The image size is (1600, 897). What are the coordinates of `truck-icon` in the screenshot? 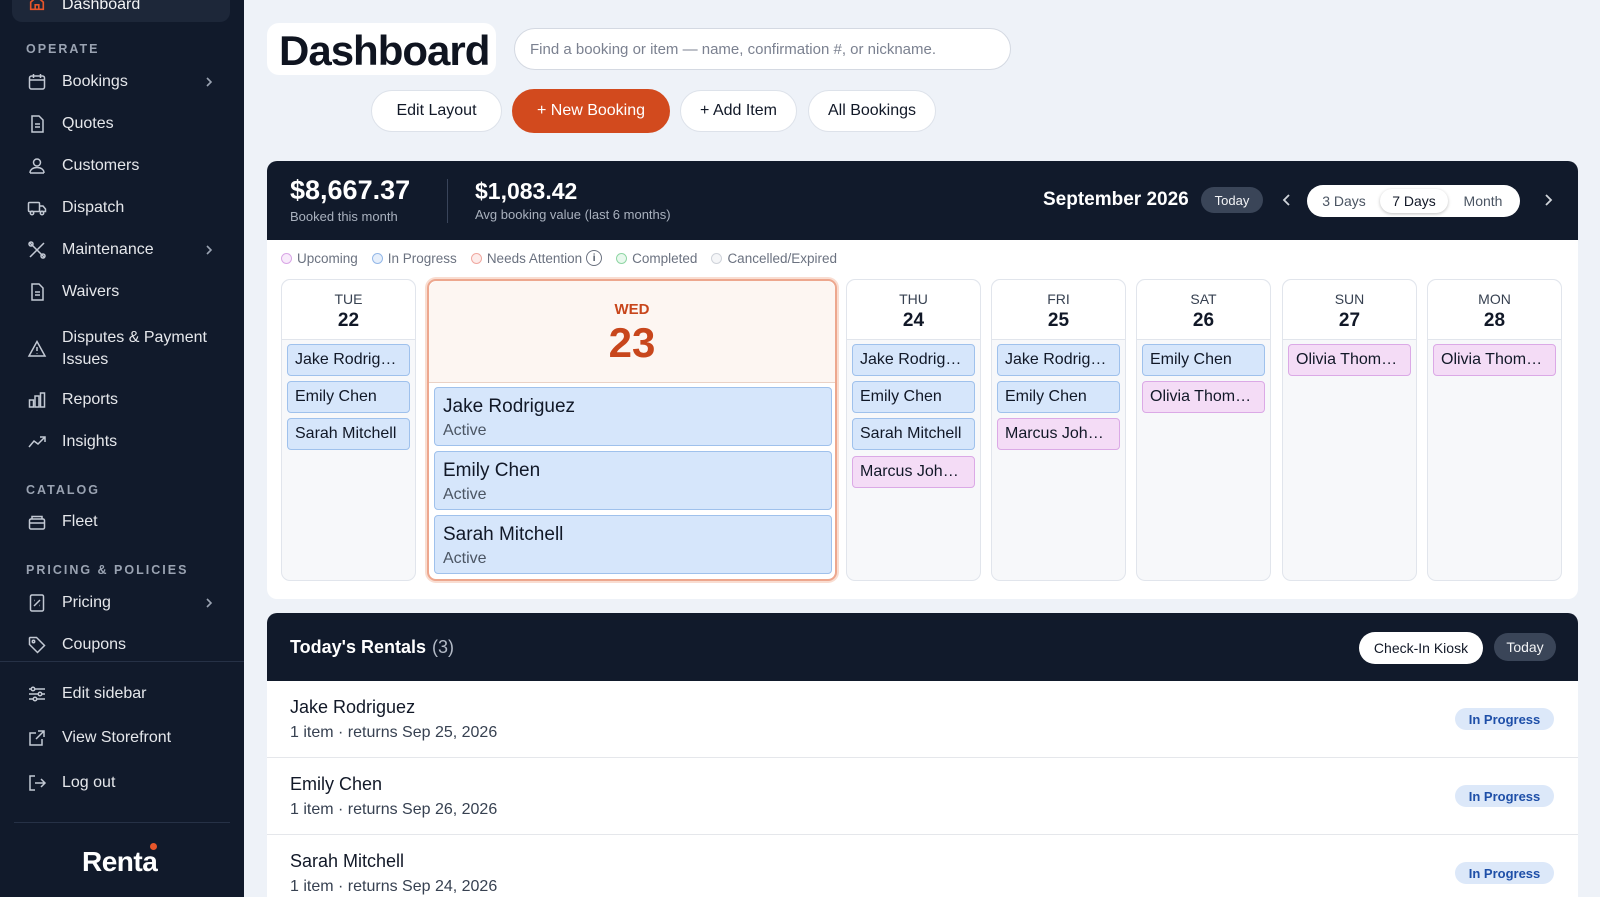 It's located at (37, 208).